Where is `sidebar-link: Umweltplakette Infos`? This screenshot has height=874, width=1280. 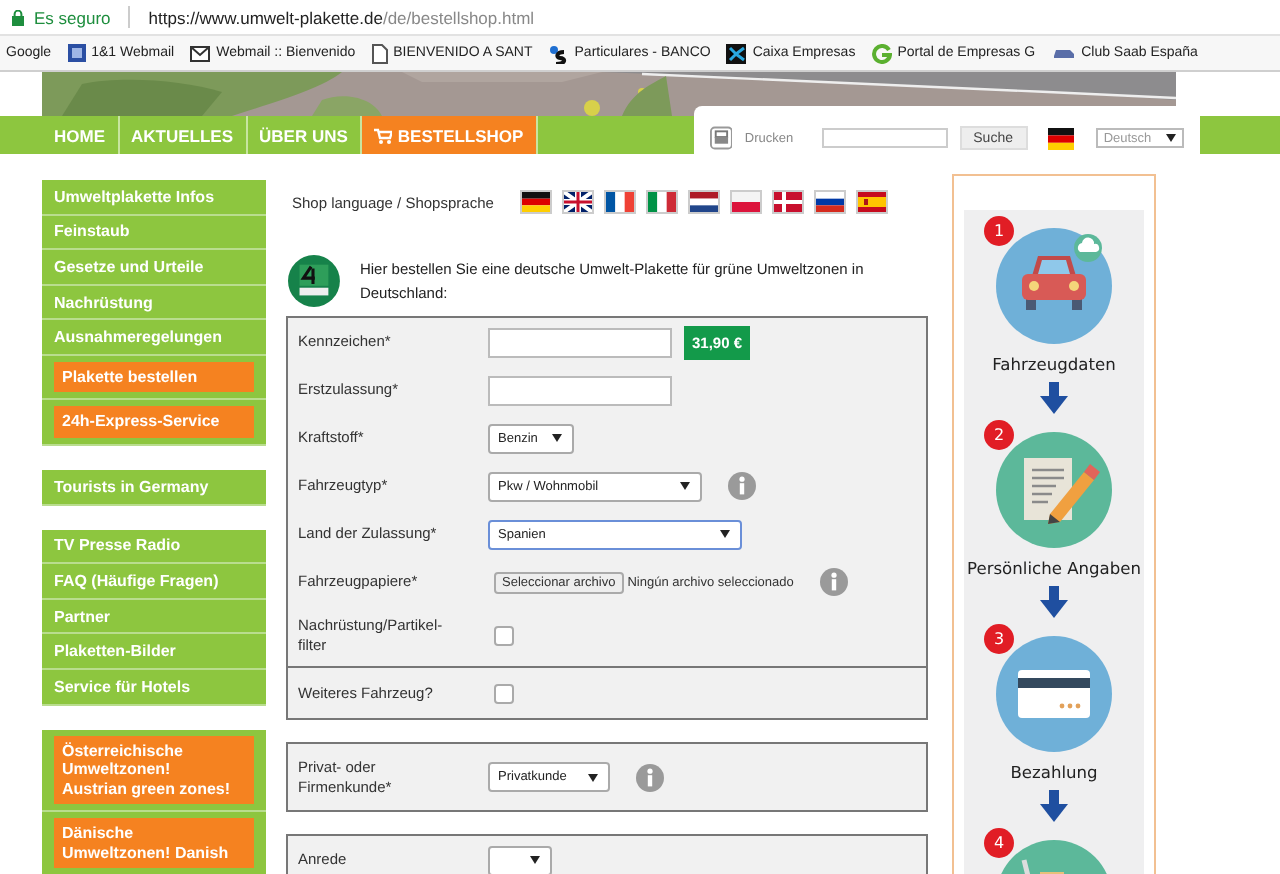 sidebar-link: Umweltplakette Infos is located at coordinates (154, 198).